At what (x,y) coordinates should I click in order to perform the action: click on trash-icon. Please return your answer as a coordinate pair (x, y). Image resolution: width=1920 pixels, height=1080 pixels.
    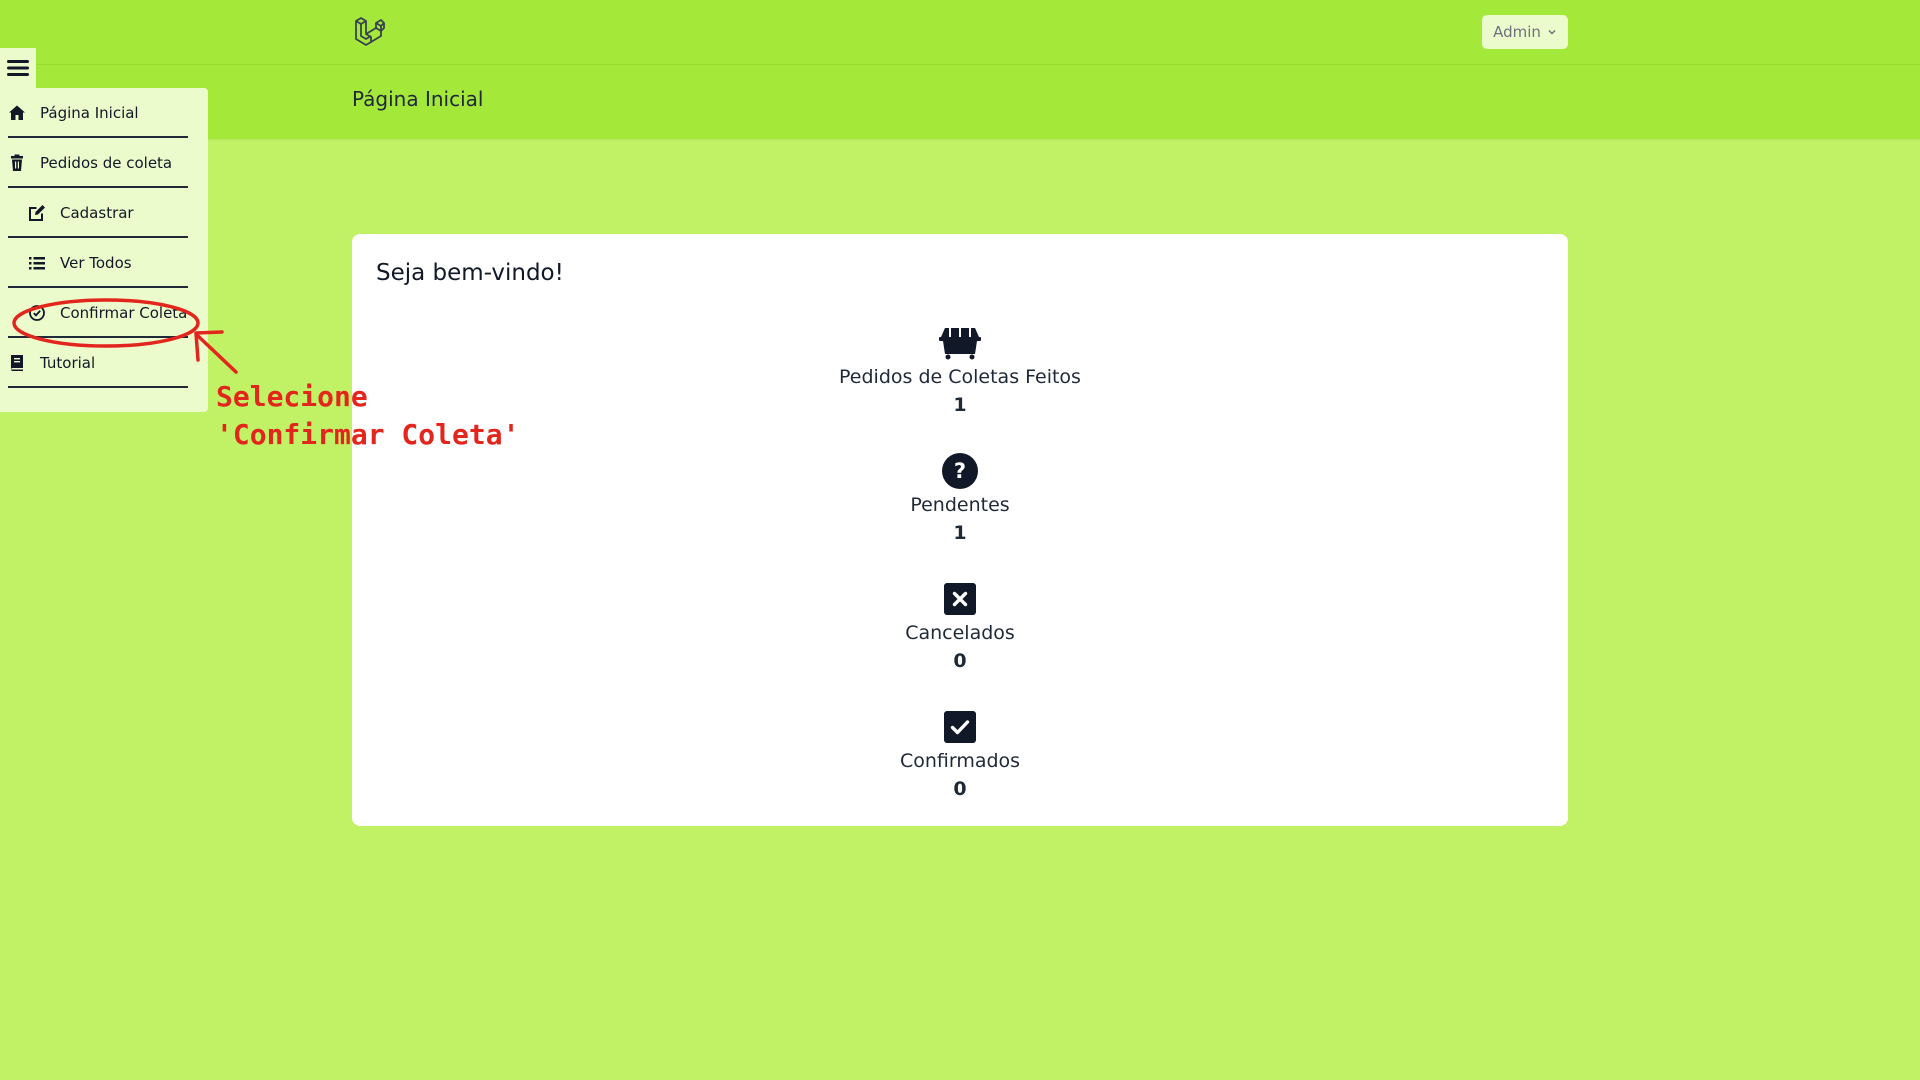
    Looking at the image, I should click on (17, 162).